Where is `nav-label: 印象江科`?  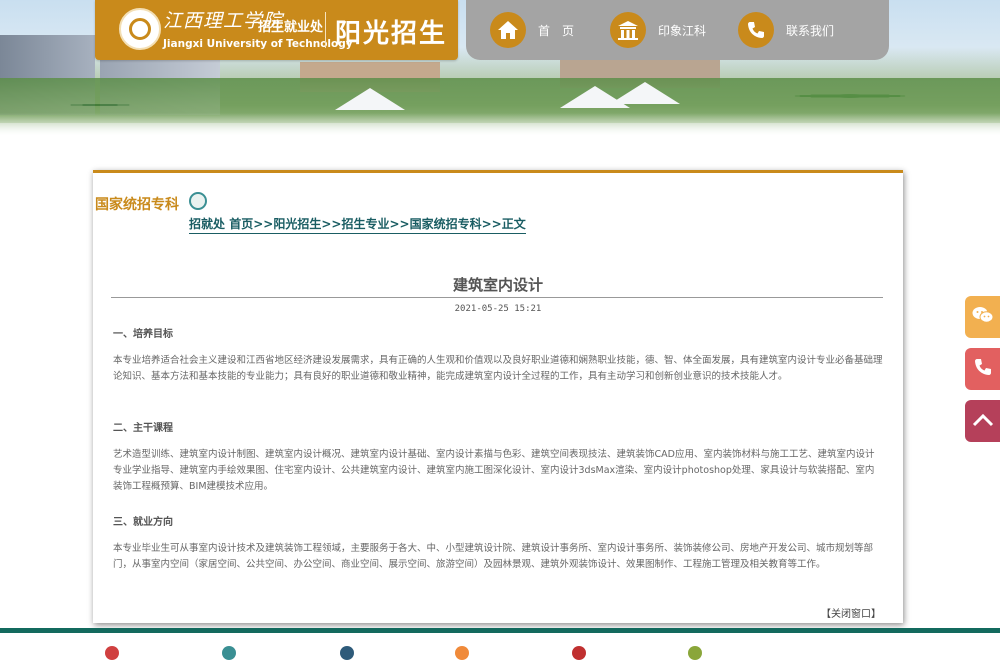
nav-label: 印象江科 is located at coordinates (682, 30).